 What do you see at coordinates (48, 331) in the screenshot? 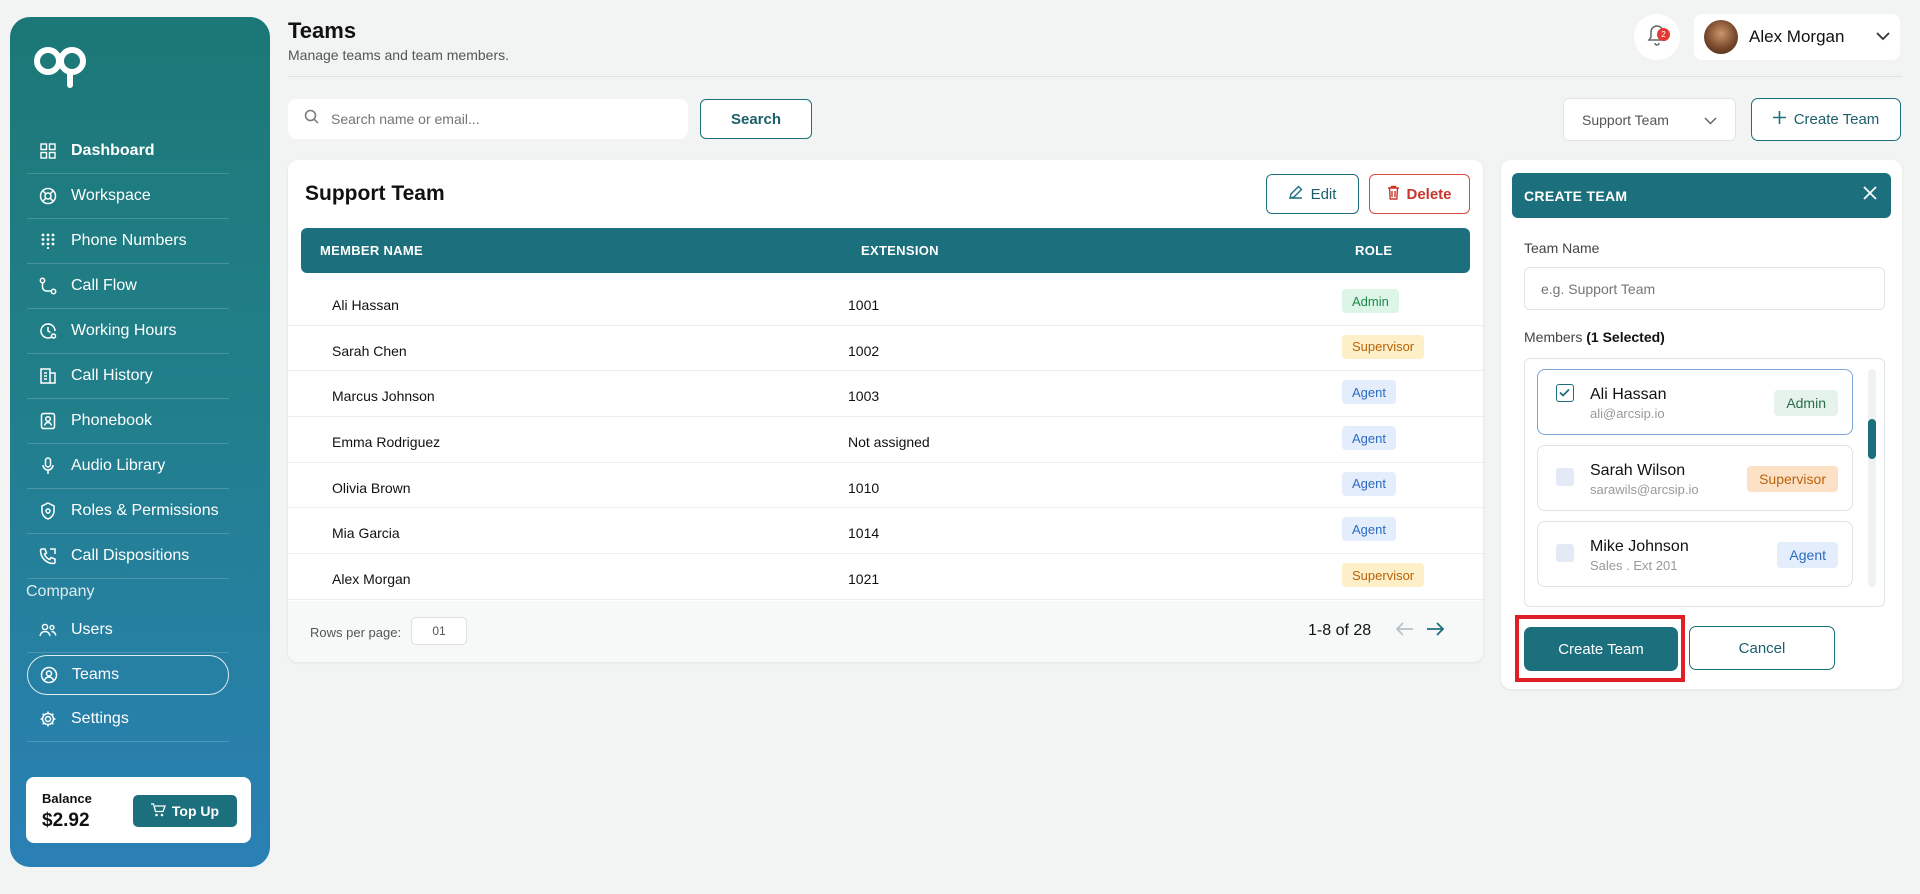
I see `clock-icon` at bounding box center [48, 331].